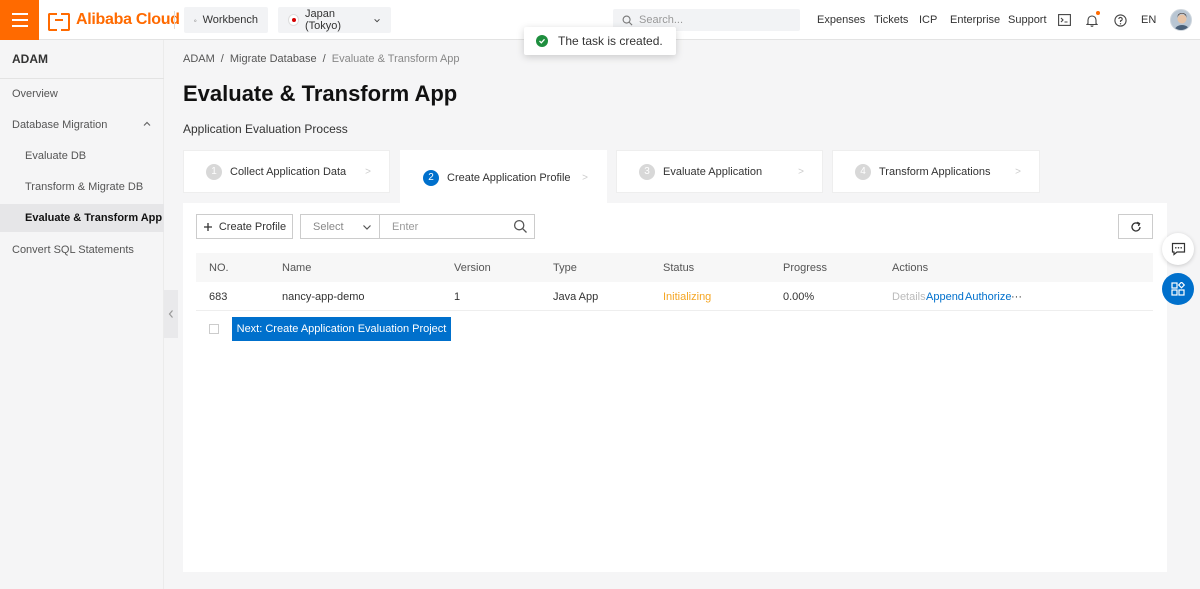  What do you see at coordinates (600, 41) in the screenshot?
I see `success-toast: The task is created.` at bounding box center [600, 41].